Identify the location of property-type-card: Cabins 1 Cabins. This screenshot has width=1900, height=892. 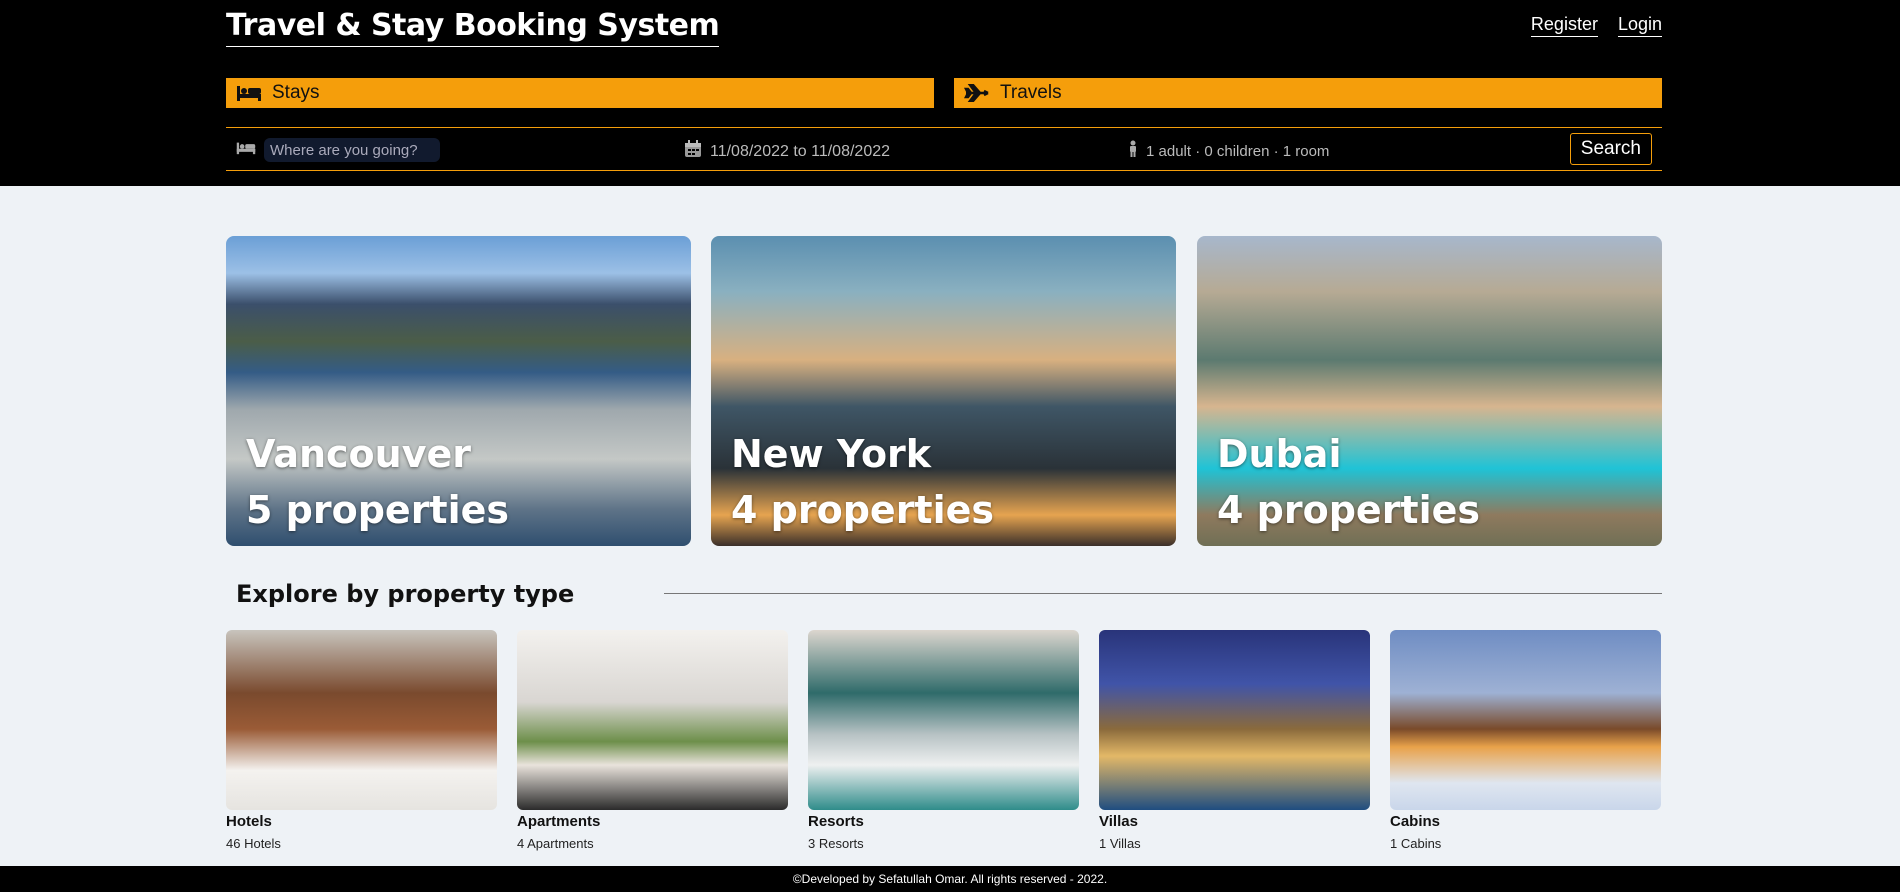
(1525, 740).